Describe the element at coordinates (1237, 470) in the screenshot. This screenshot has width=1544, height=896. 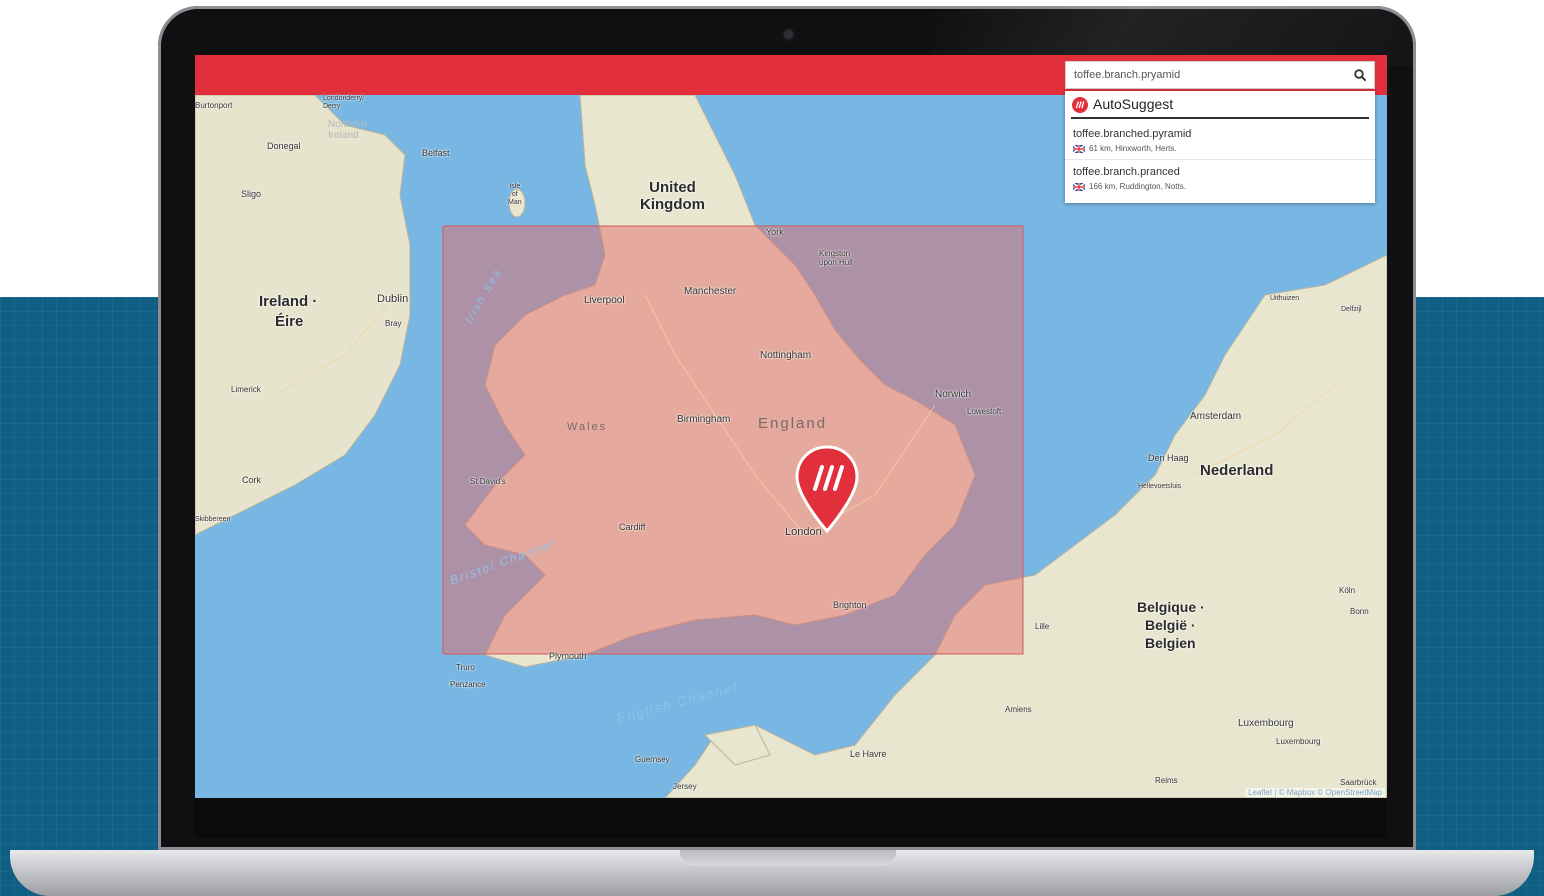
I see `label-nederland: Nederland` at that location.